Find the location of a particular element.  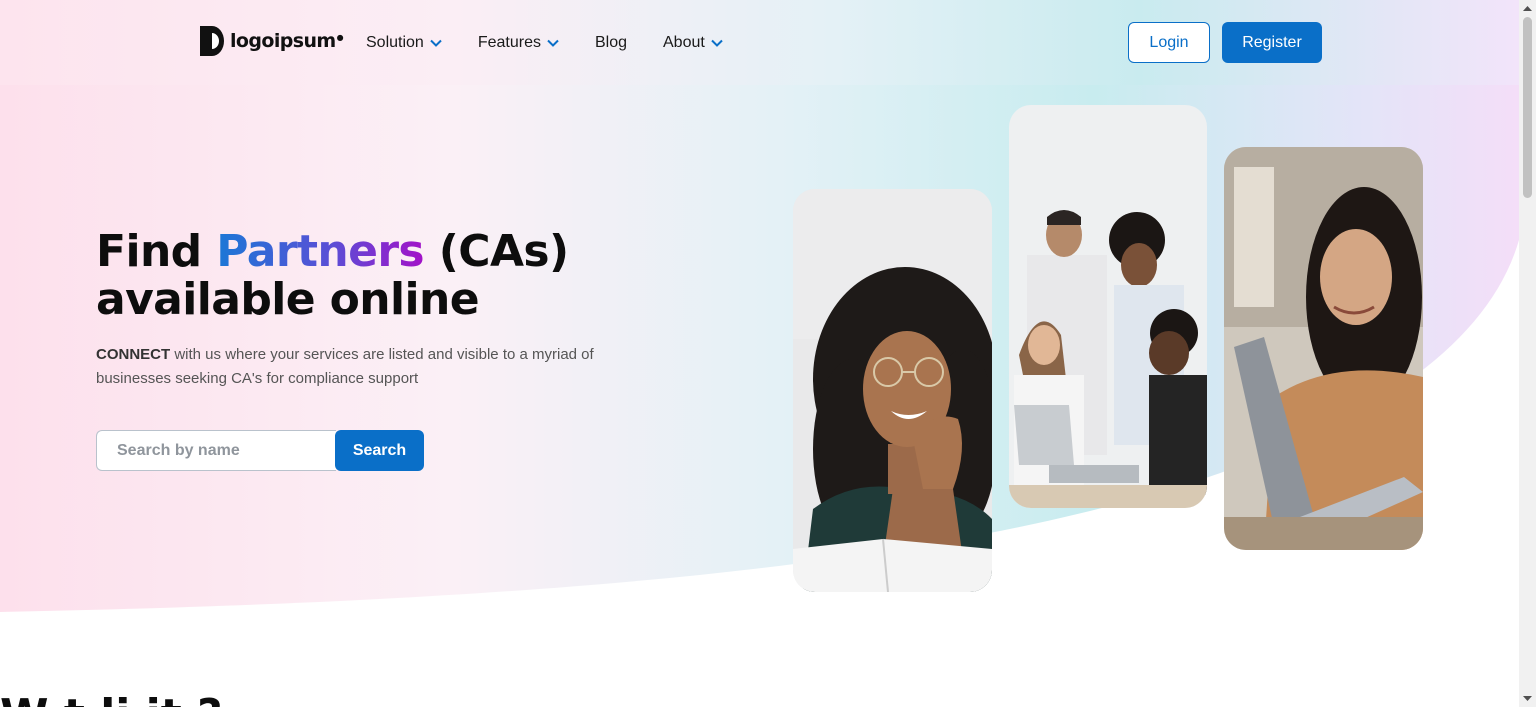

nav-label: Features is located at coordinates (509, 42).